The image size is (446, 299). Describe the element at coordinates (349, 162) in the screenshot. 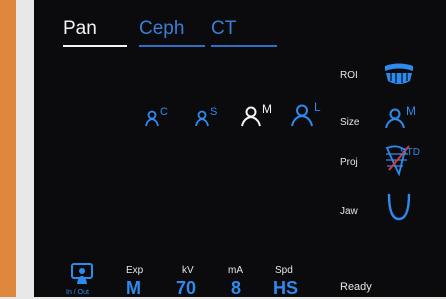

I see `proj-label: Proj` at that location.